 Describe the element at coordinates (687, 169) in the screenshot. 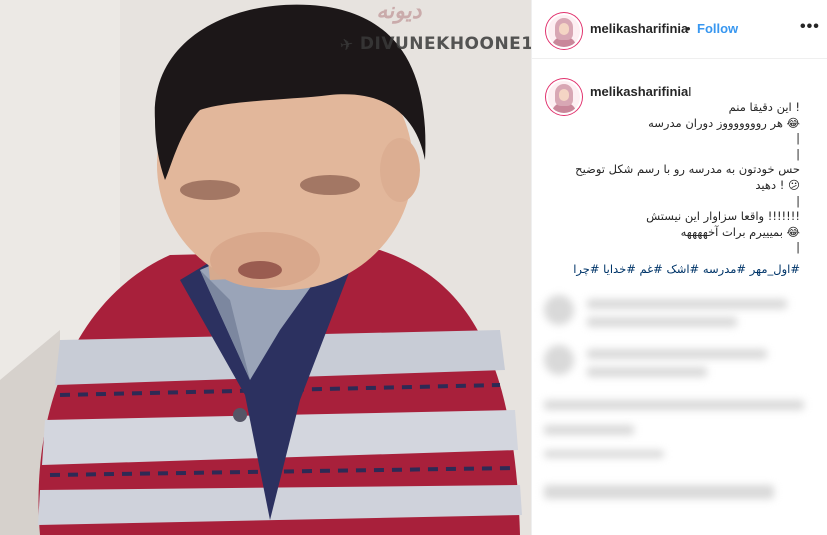

I see `caption-line: حس خودتون به مدرسه رو با رسم شکل توضیح` at that location.